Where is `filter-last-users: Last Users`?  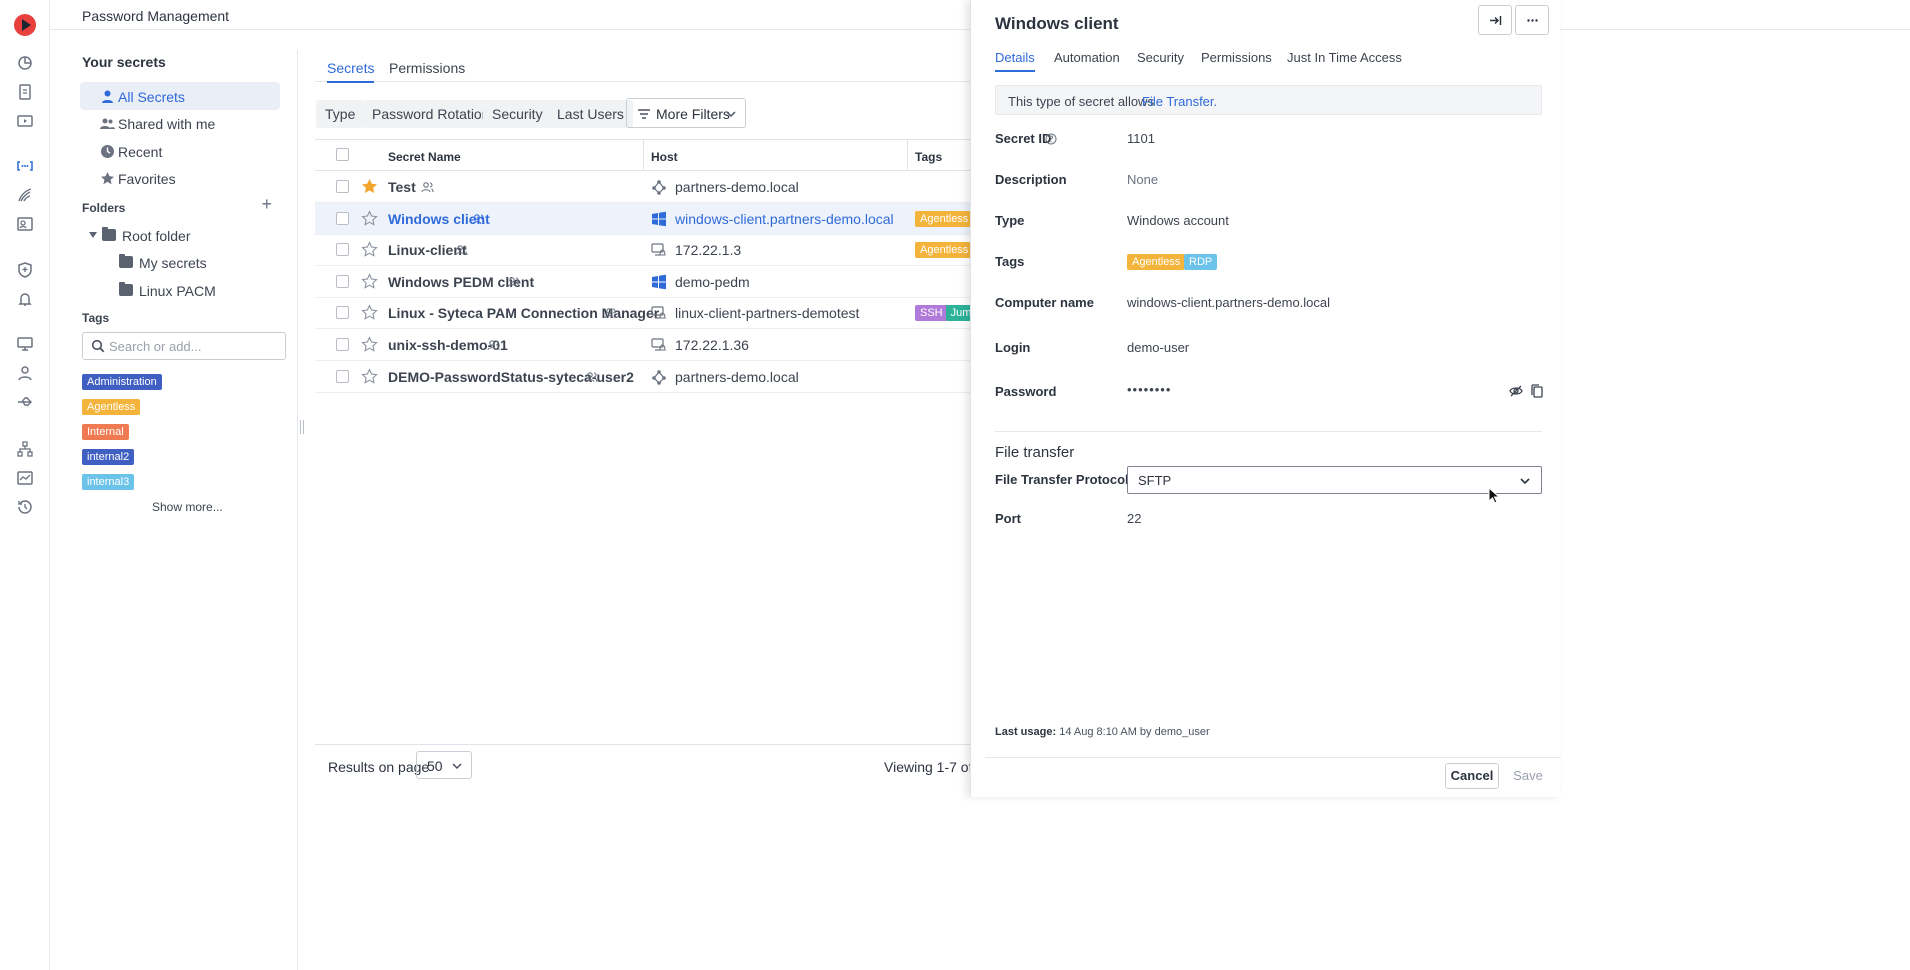
filter-last-users: Last Users is located at coordinates (590, 114).